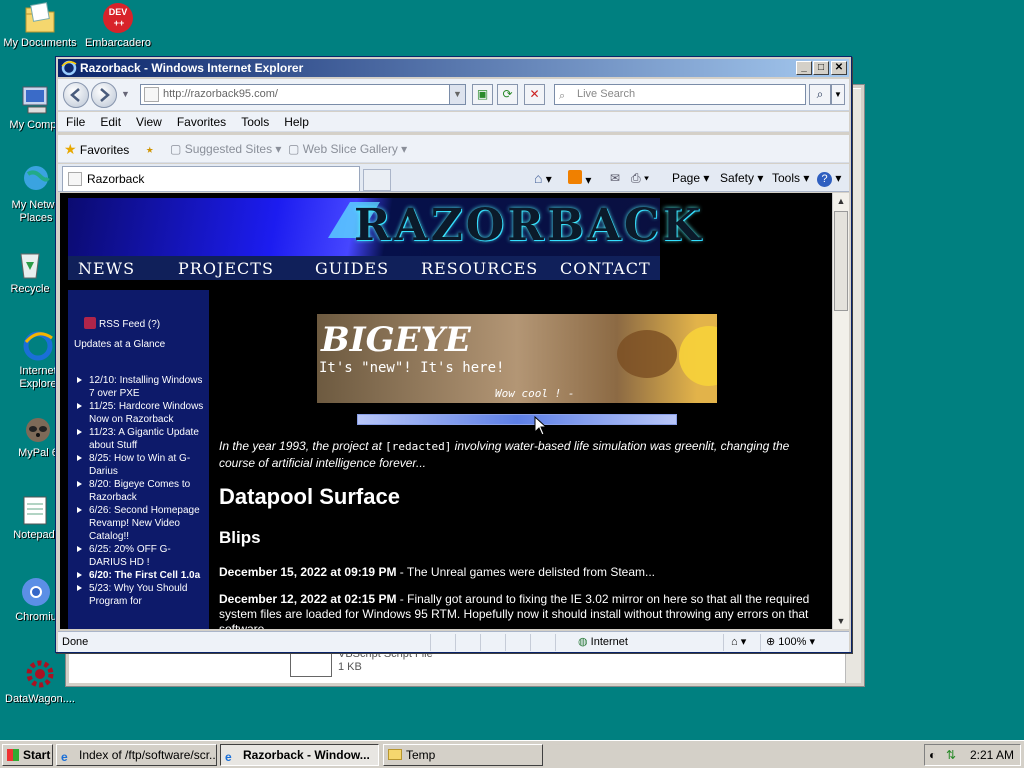 This screenshot has height=768, width=1024. I want to click on search-placeholder: Live Search, so click(606, 94).